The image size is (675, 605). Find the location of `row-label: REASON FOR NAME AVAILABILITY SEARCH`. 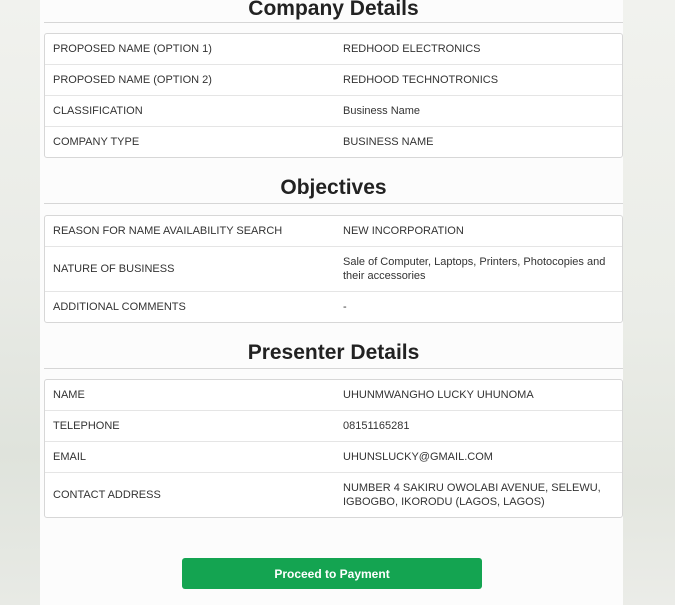

row-label: REASON FOR NAME AVAILABILITY SEARCH is located at coordinates (168, 231).